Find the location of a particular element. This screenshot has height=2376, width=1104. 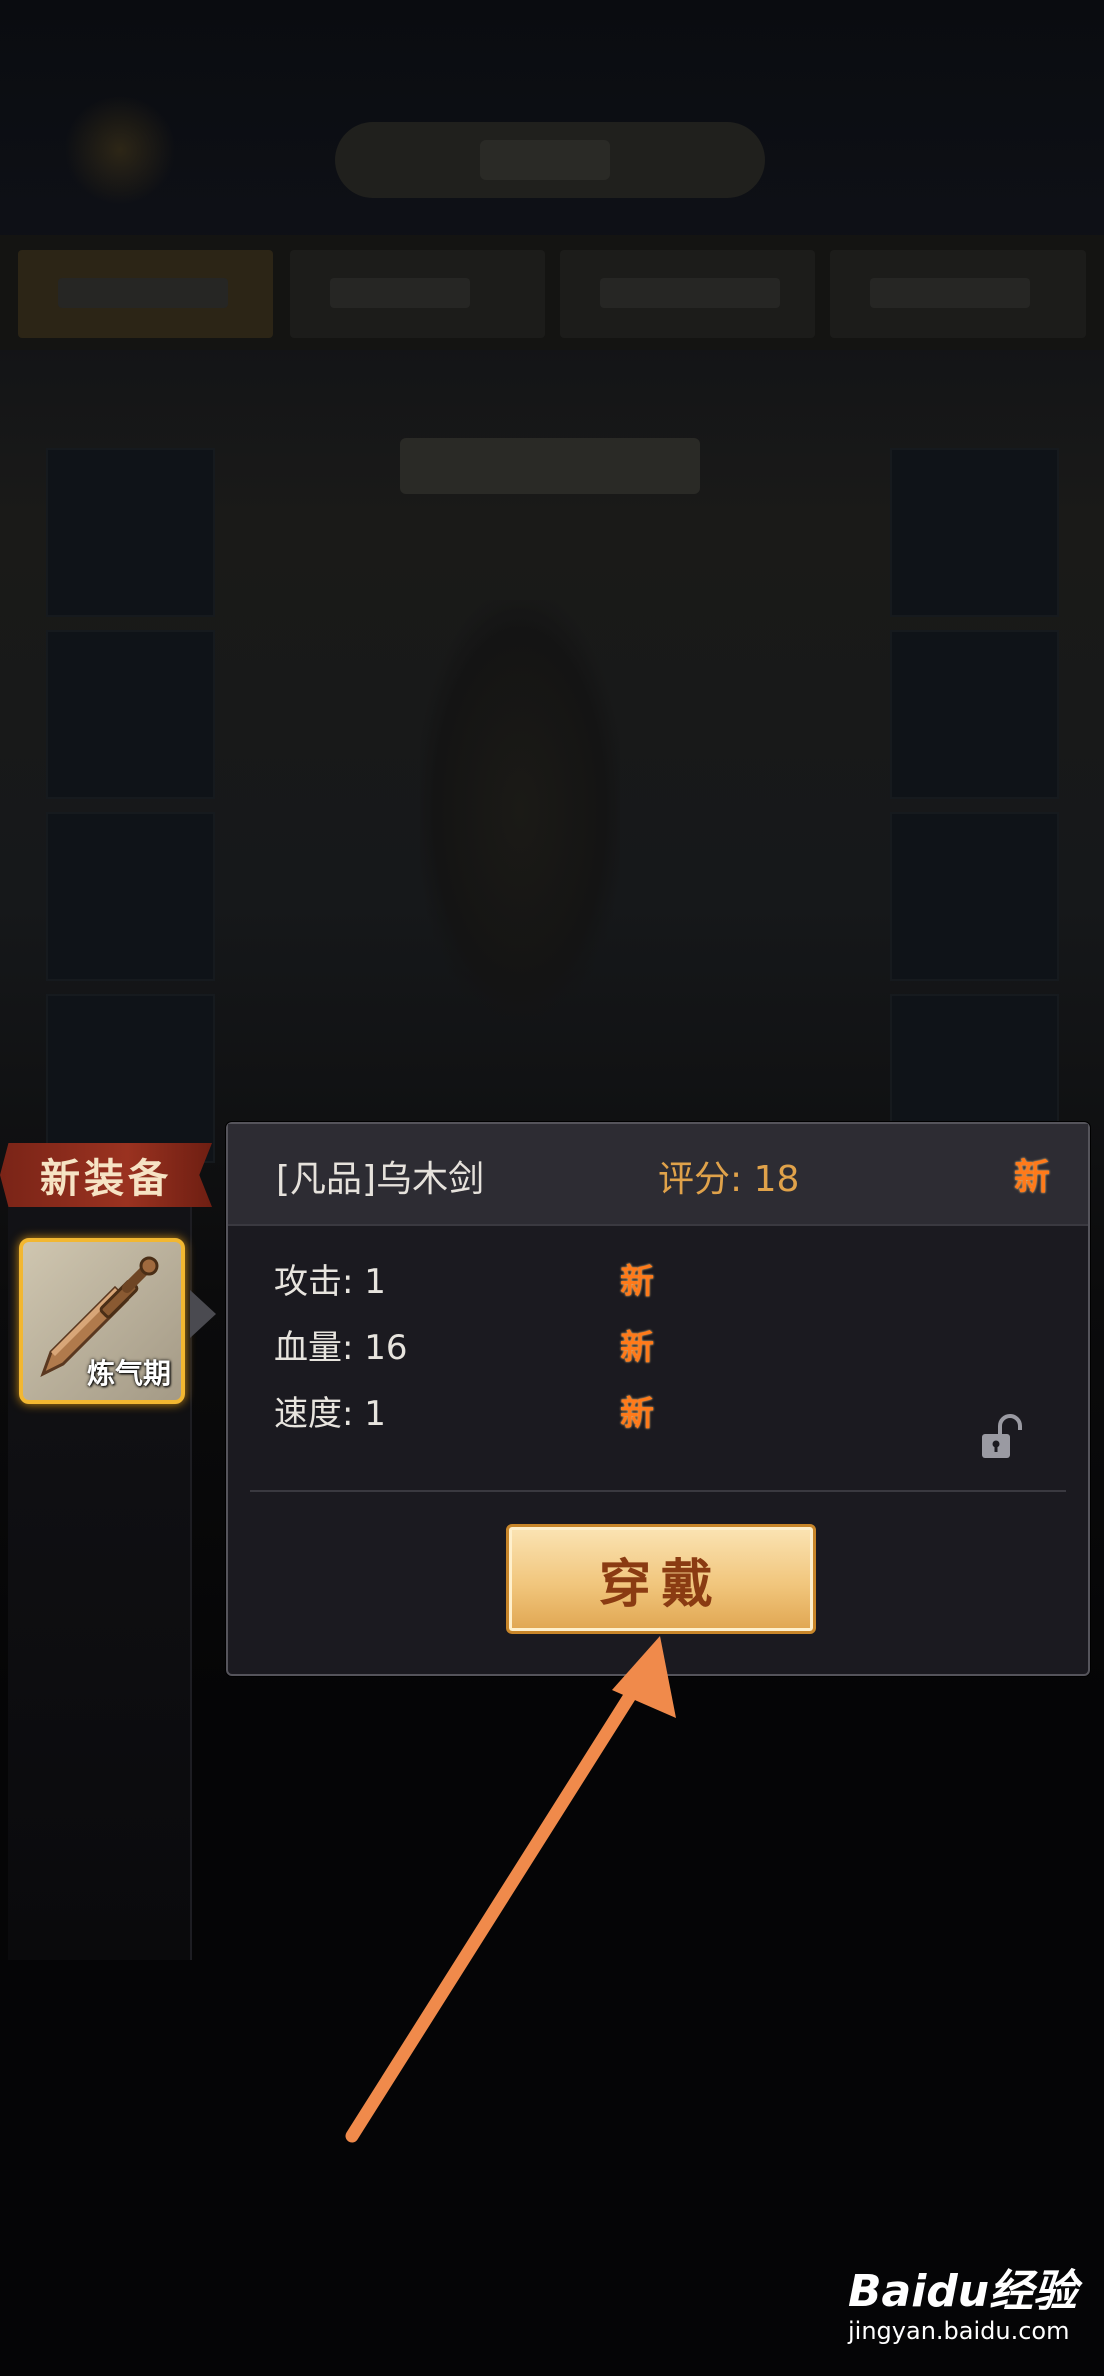

watermark-brand: Baidu经验 is located at coordinates (963, 2291).